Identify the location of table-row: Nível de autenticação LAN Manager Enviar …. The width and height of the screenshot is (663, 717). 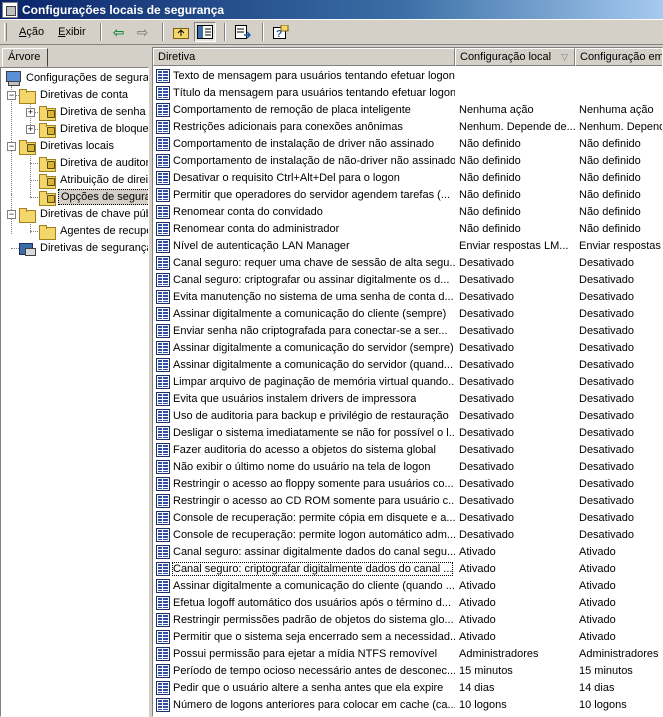
(407, 245).